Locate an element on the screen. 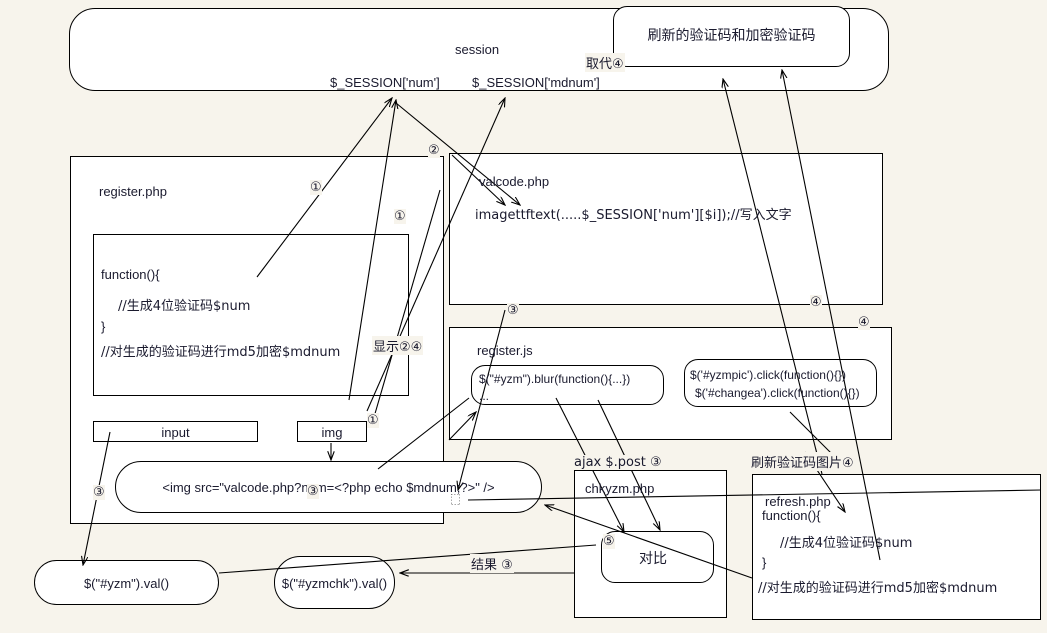 The image size is (1047, 633). ajax-post-label: ajax $.post ③ is located at coordinates (618, 462).